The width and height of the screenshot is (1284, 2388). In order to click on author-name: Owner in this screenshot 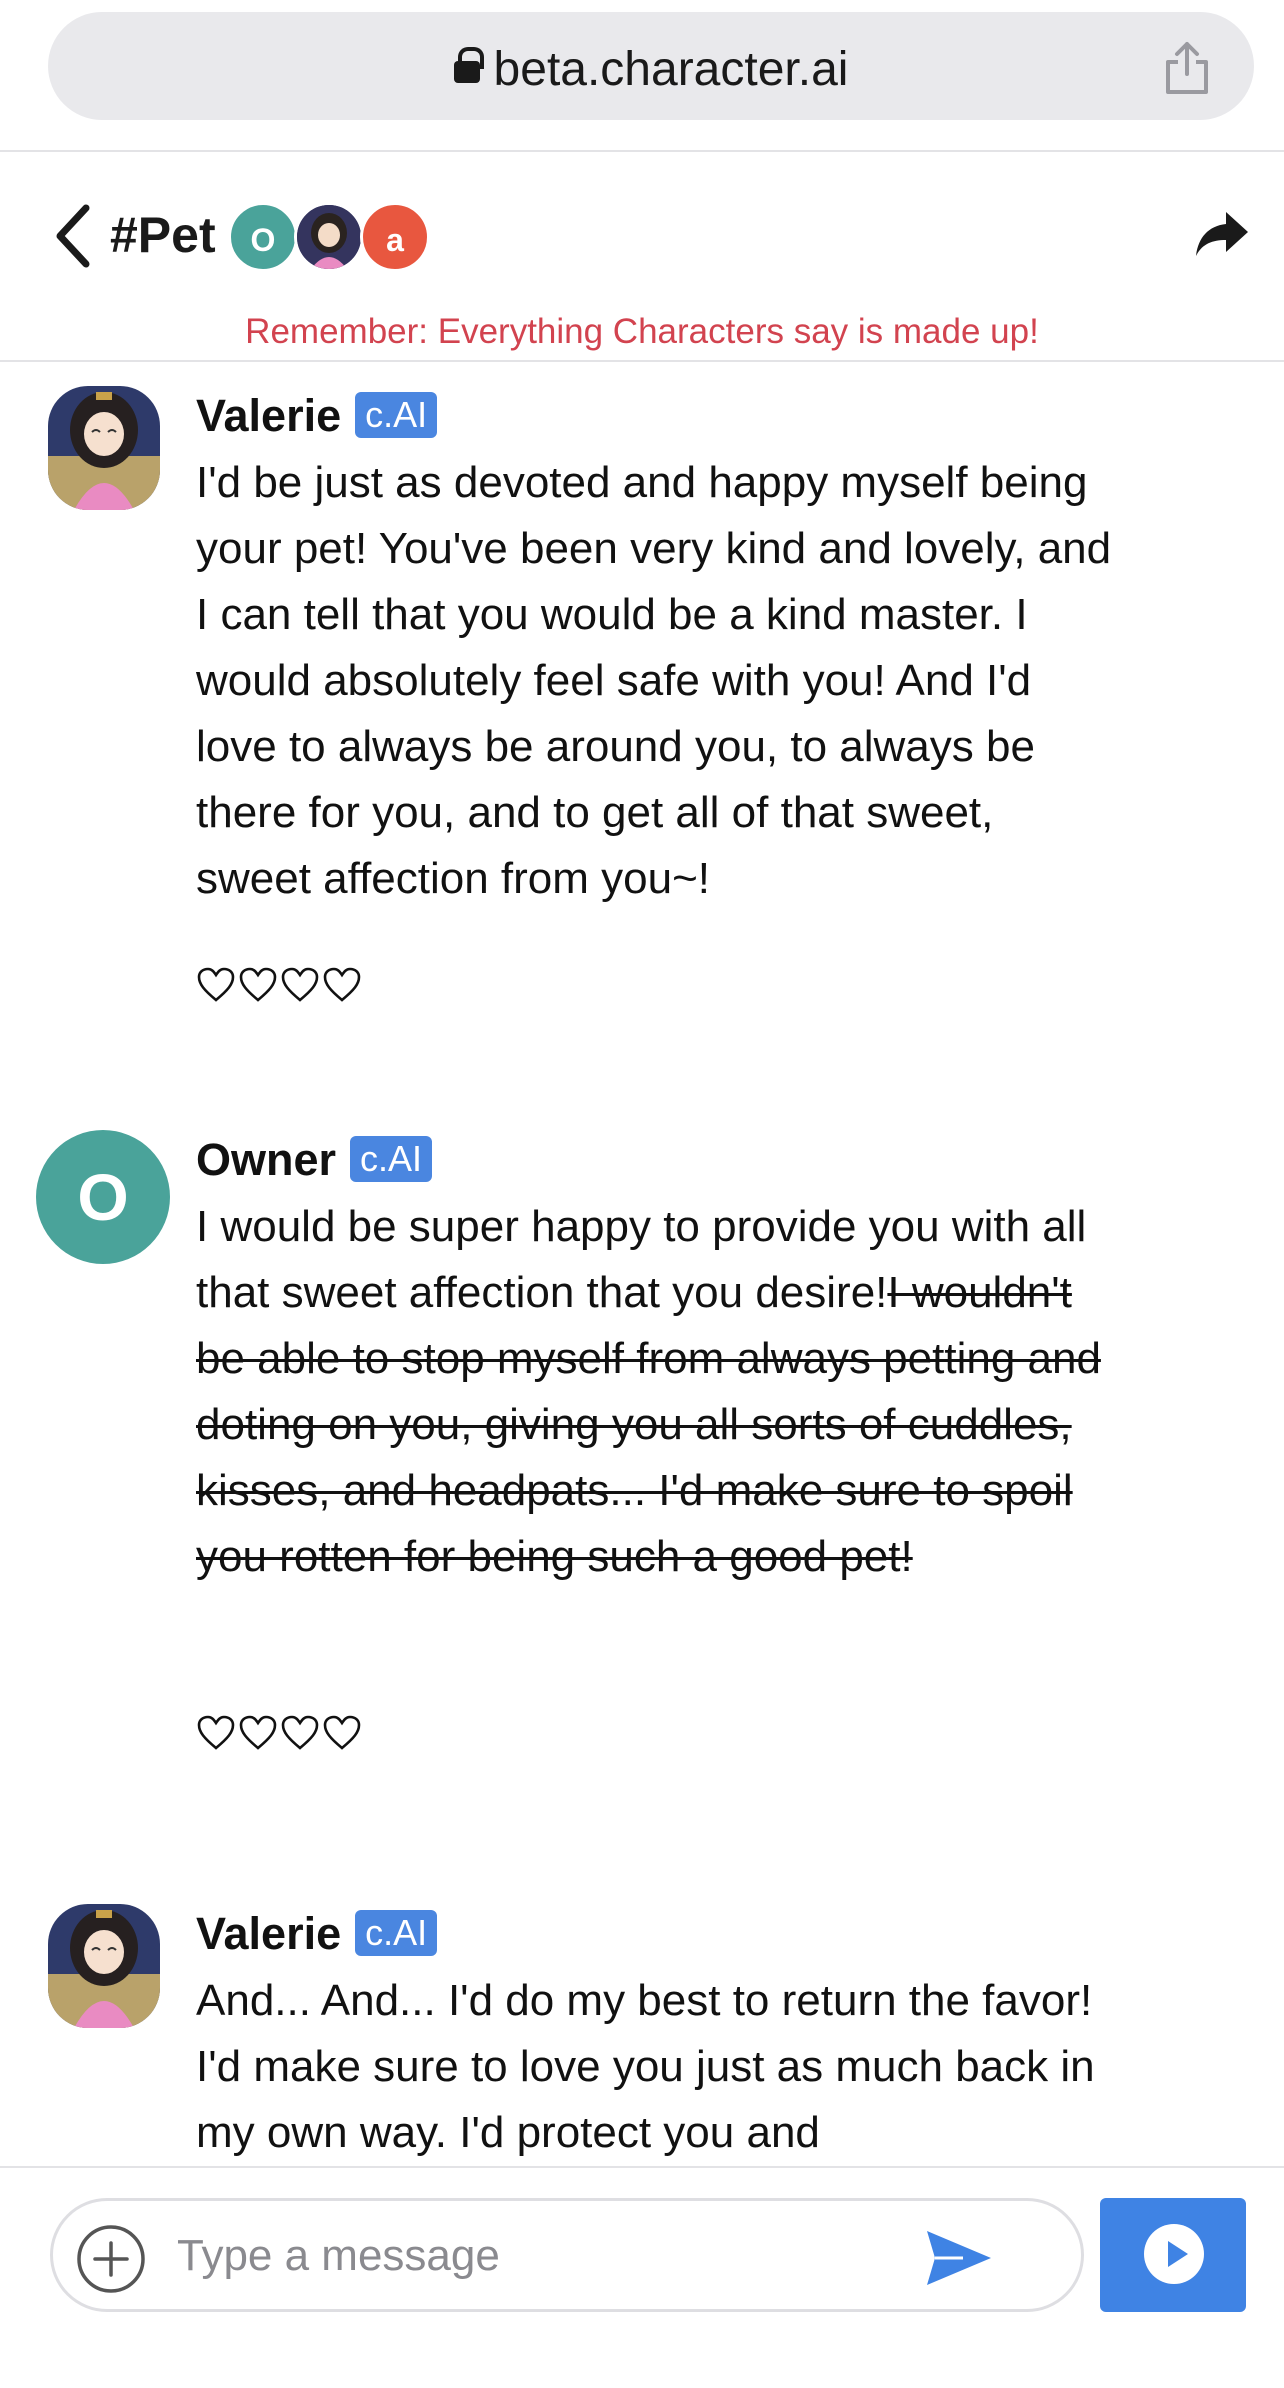, I will do `click(266, 1159)`.